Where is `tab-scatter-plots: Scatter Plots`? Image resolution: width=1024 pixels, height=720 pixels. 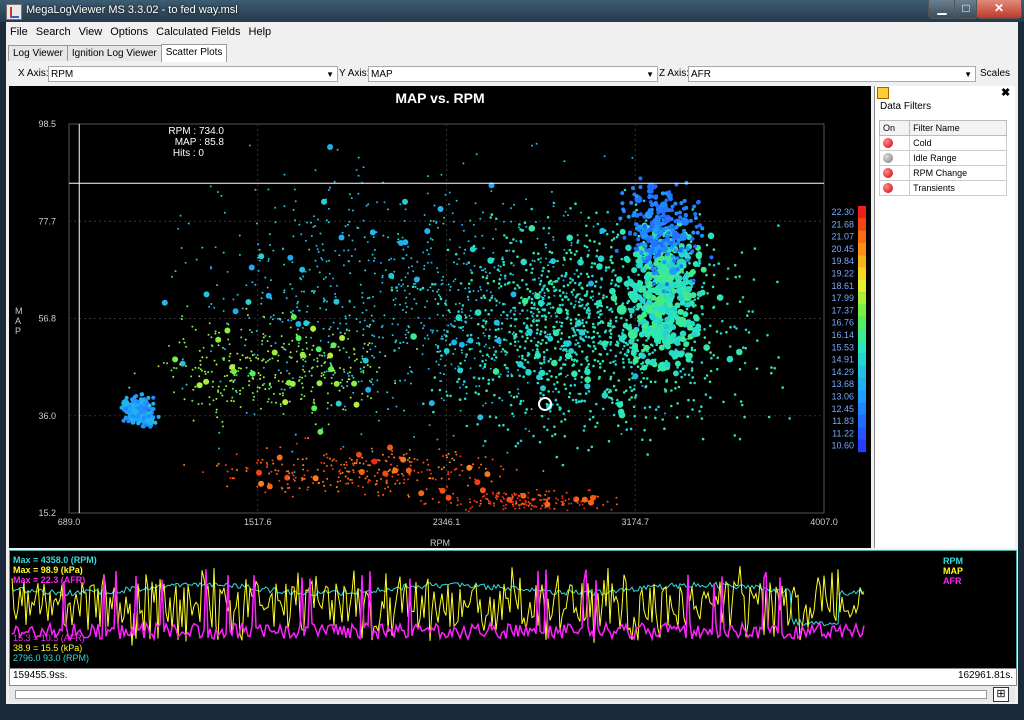
tab-scatter-plots: Scatter Plots is located at coordinates (194, 53).